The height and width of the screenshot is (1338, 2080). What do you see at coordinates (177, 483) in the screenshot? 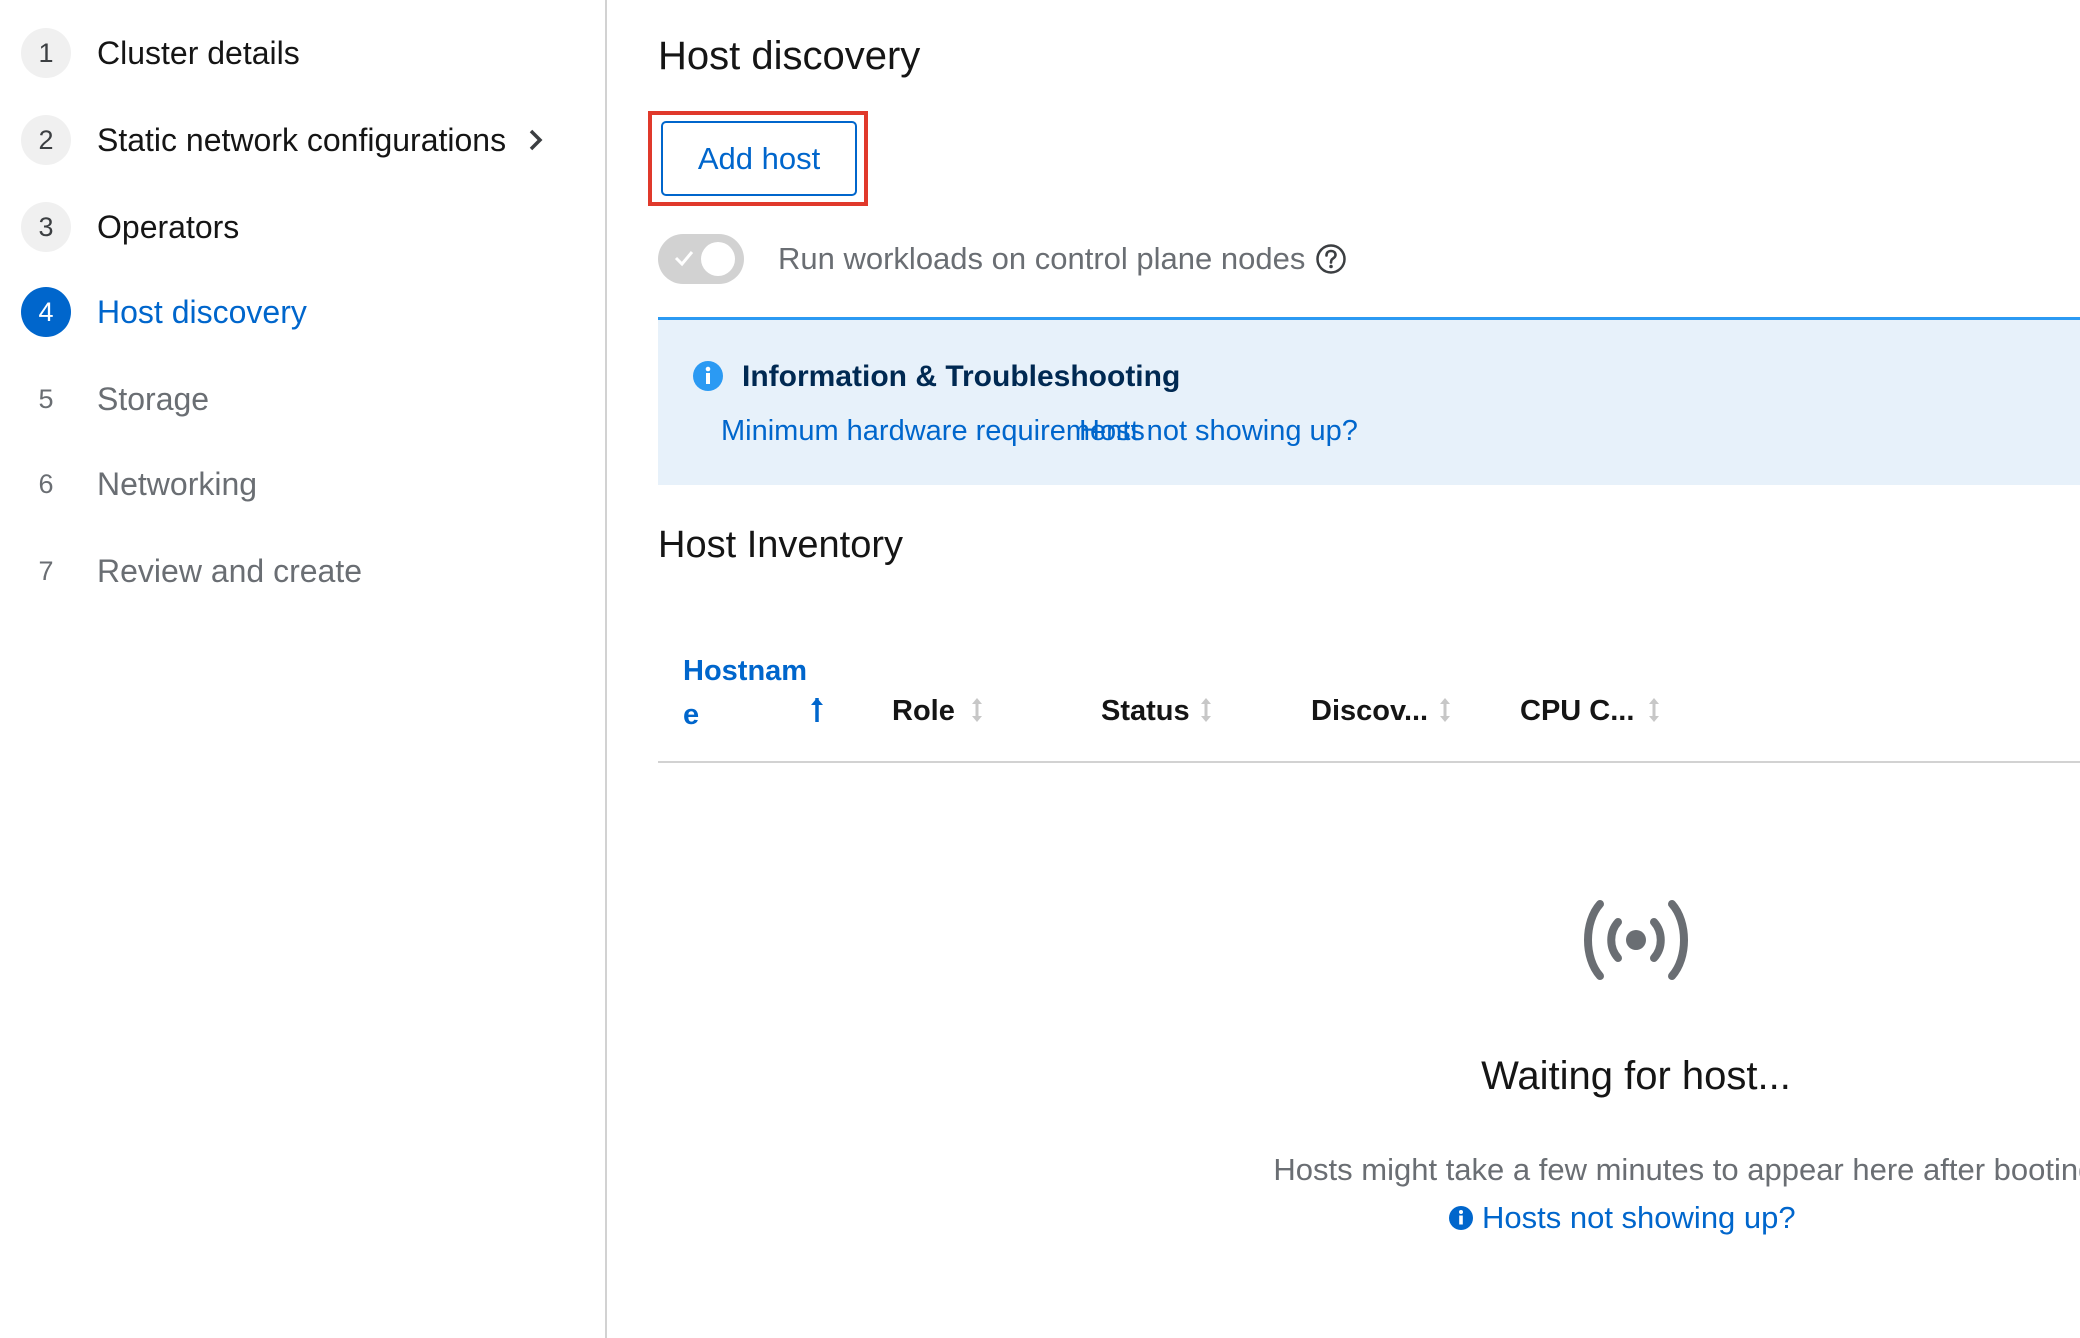
I see `step-label: Networking` at bounding box center [177, 483].